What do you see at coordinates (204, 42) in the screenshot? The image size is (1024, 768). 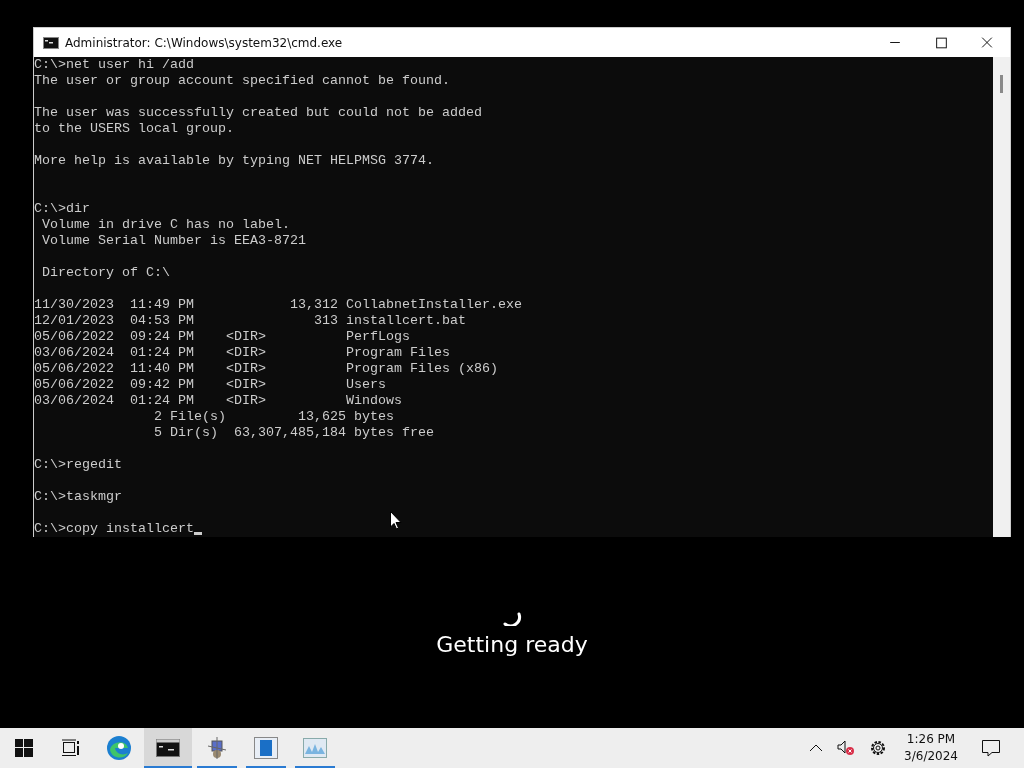 I see `window-title: Administrator: C:\Windows\system32\cmd.exe` at bounding box center [204, 42].